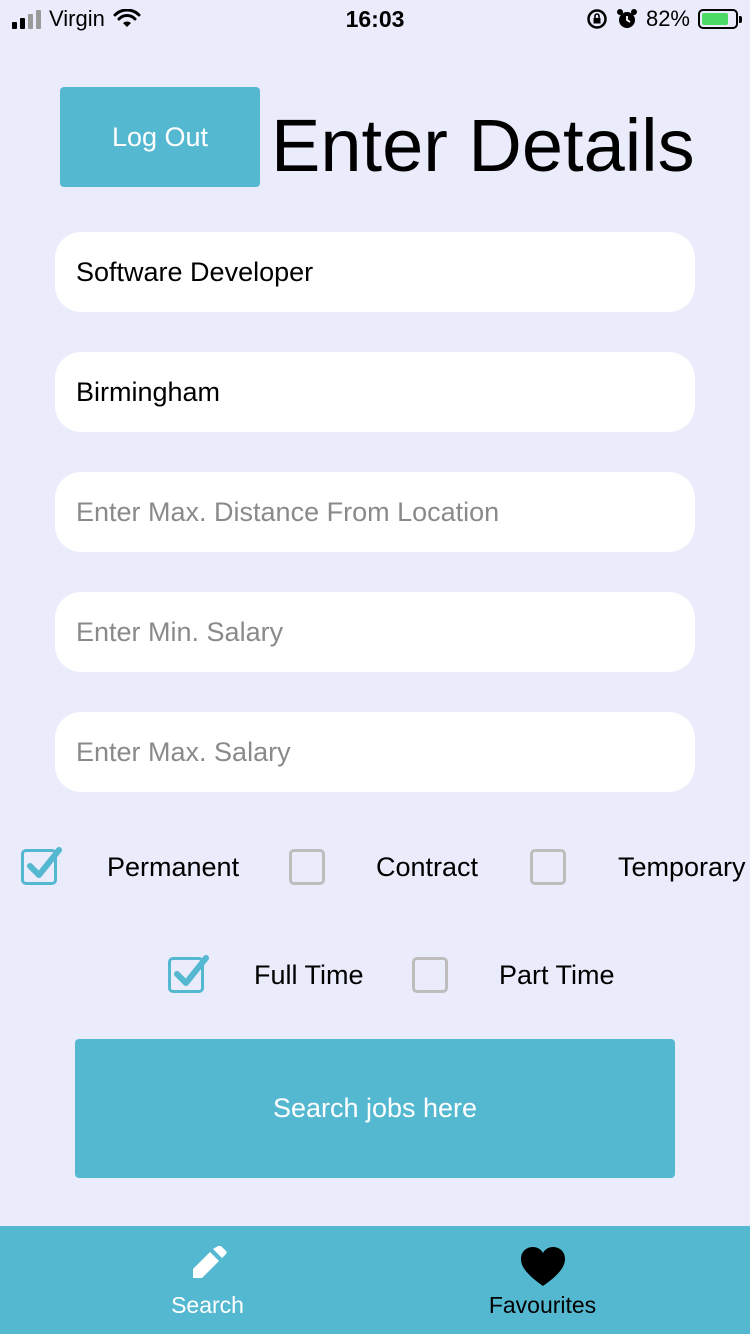 The image size is (750, 1334). What do you see at coordinates (427, 867) in the screenshot?
I see `contract-label: Contract` at bounding box center [427, 867].